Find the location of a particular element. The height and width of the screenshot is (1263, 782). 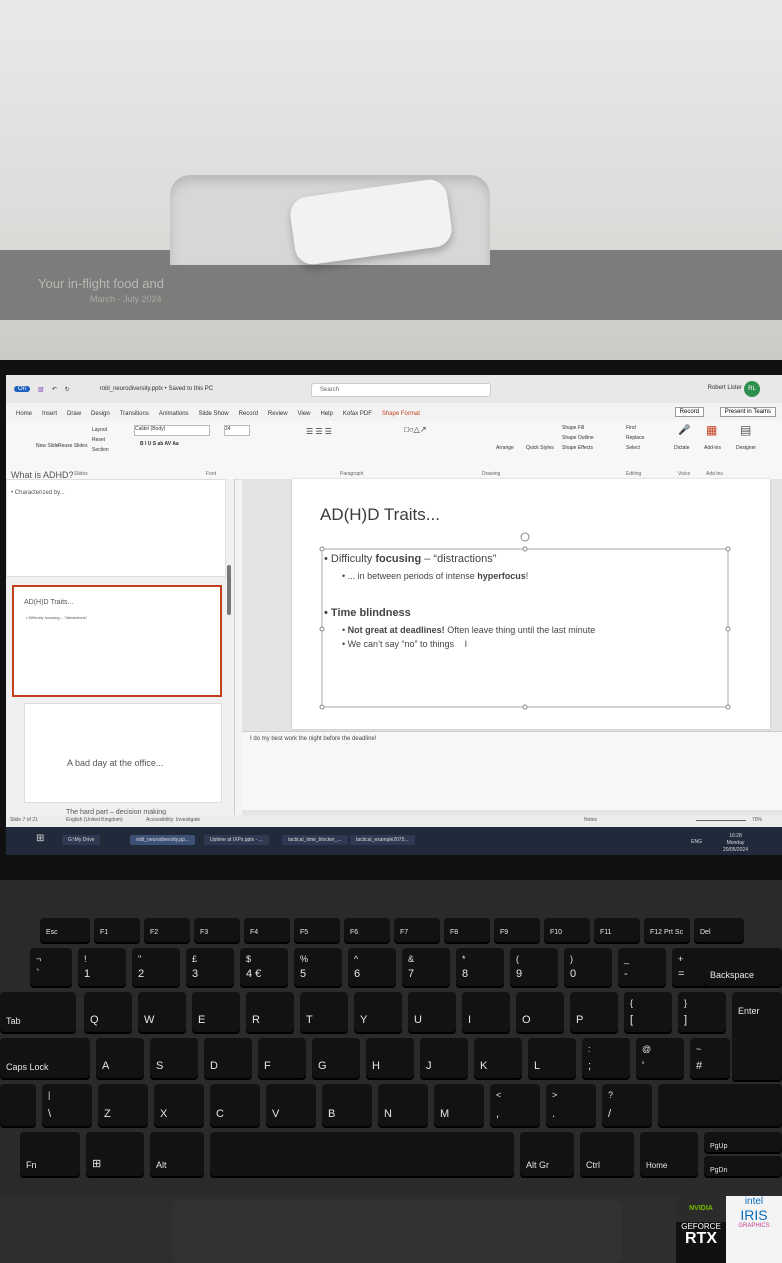

key-4: $4 € is located at coordinates (264, 967).